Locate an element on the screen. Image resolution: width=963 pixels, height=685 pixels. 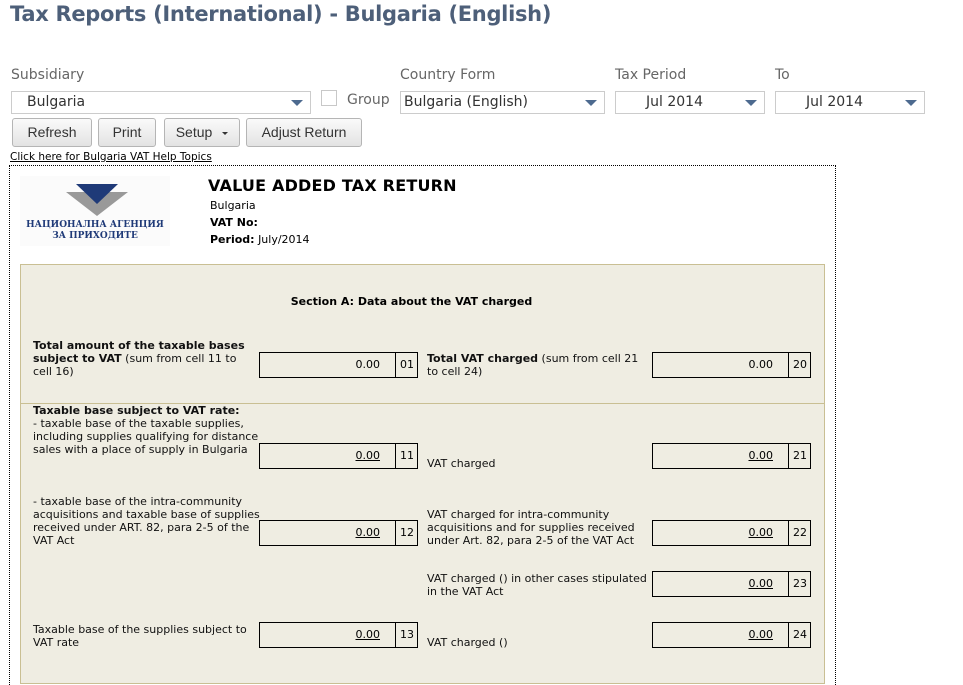
tax-period-value: Jul 2014 is located at coordinates (674, 102).